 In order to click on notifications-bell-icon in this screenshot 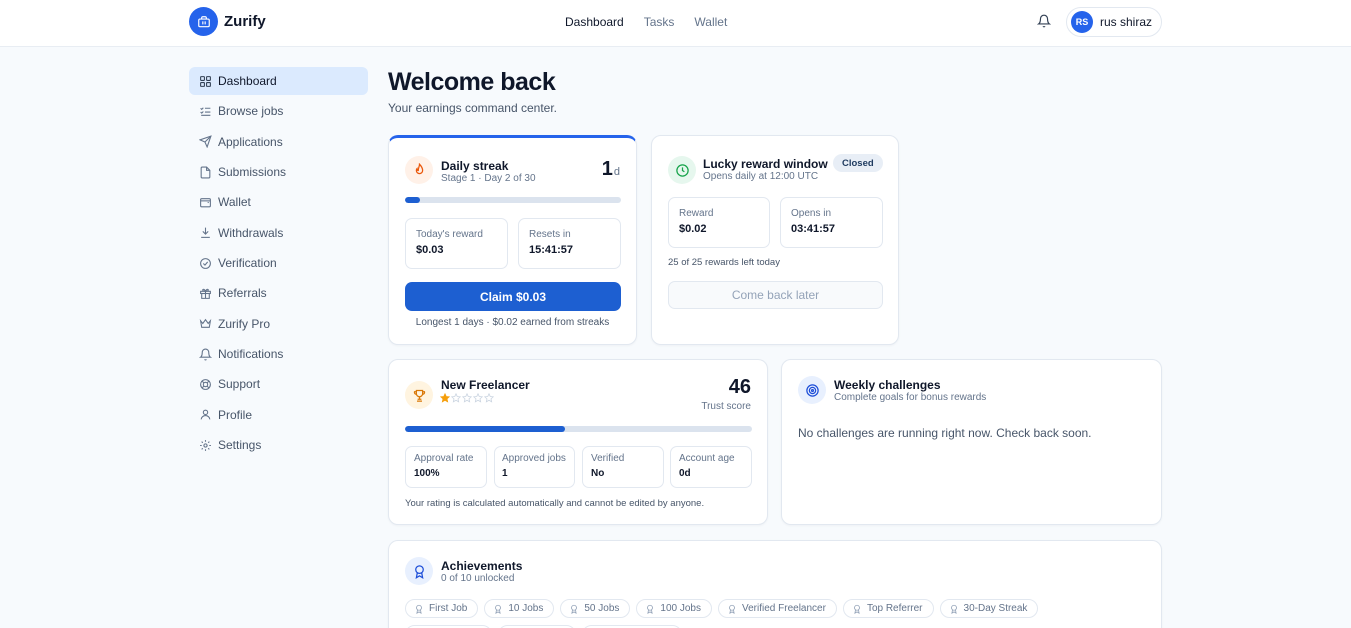, I will do `click(1044, 21)`.